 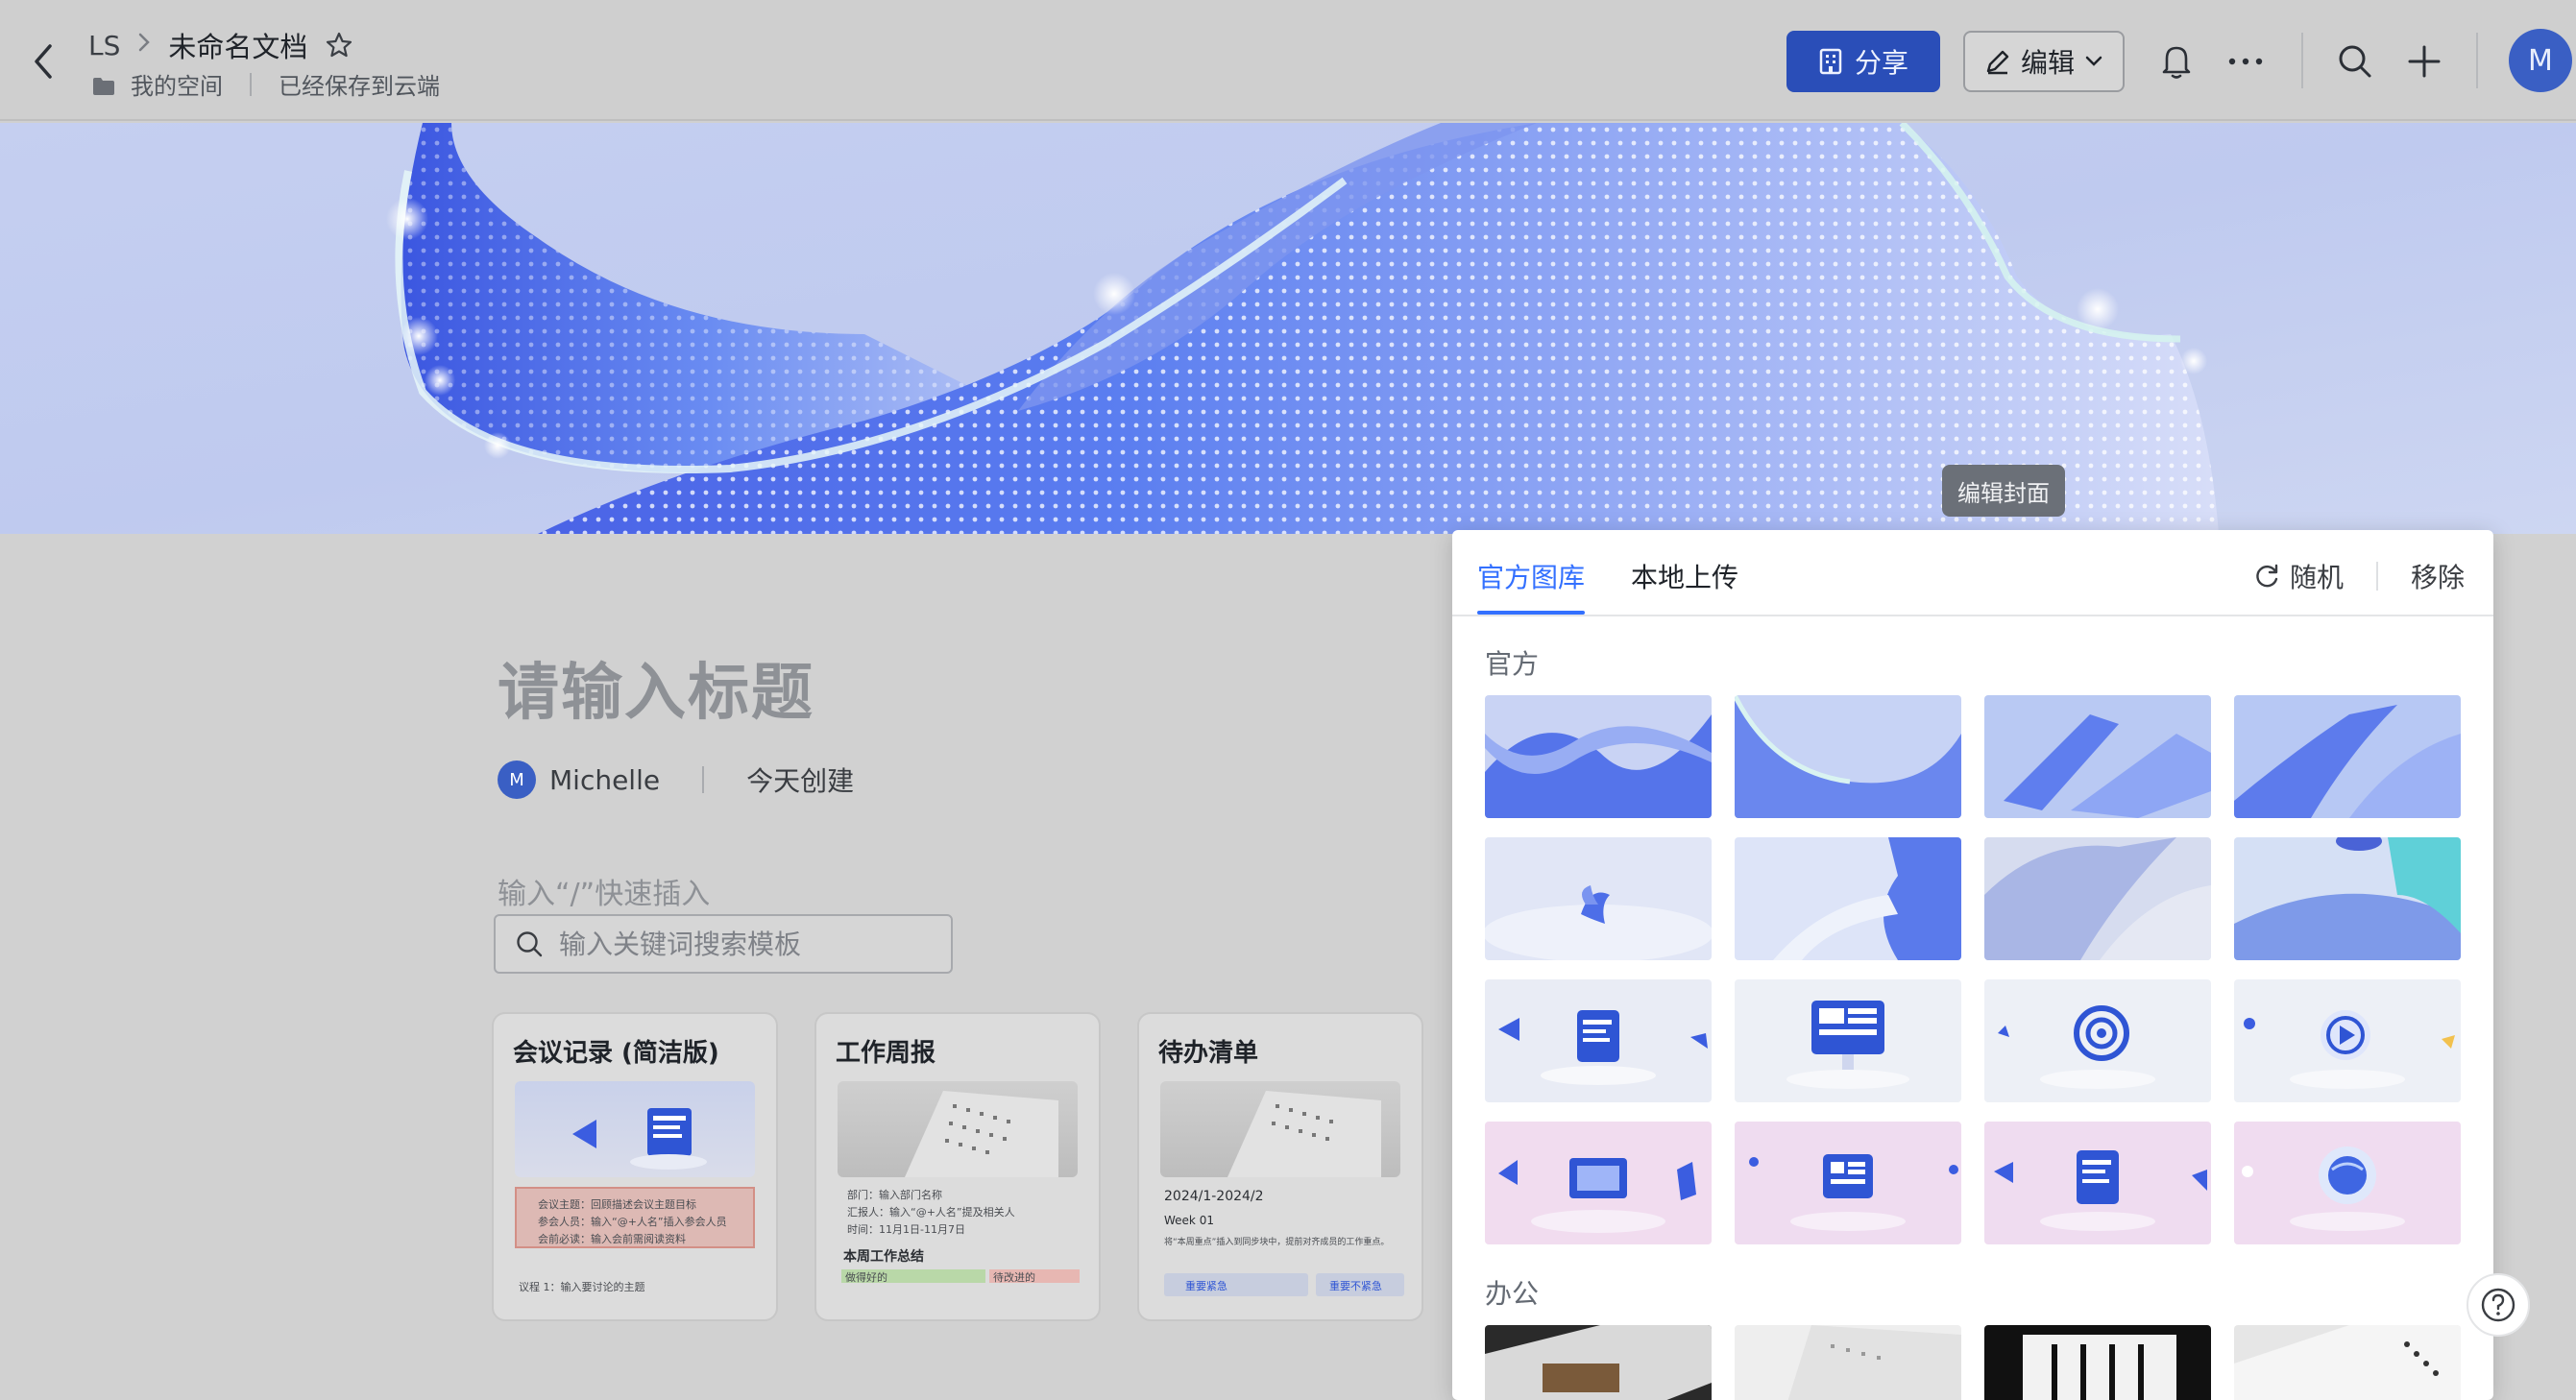 What do you see at coordinates (886, 1053) in the screenshot?
I see `template-name: 工作周报` at bounding box center [886, 1053].